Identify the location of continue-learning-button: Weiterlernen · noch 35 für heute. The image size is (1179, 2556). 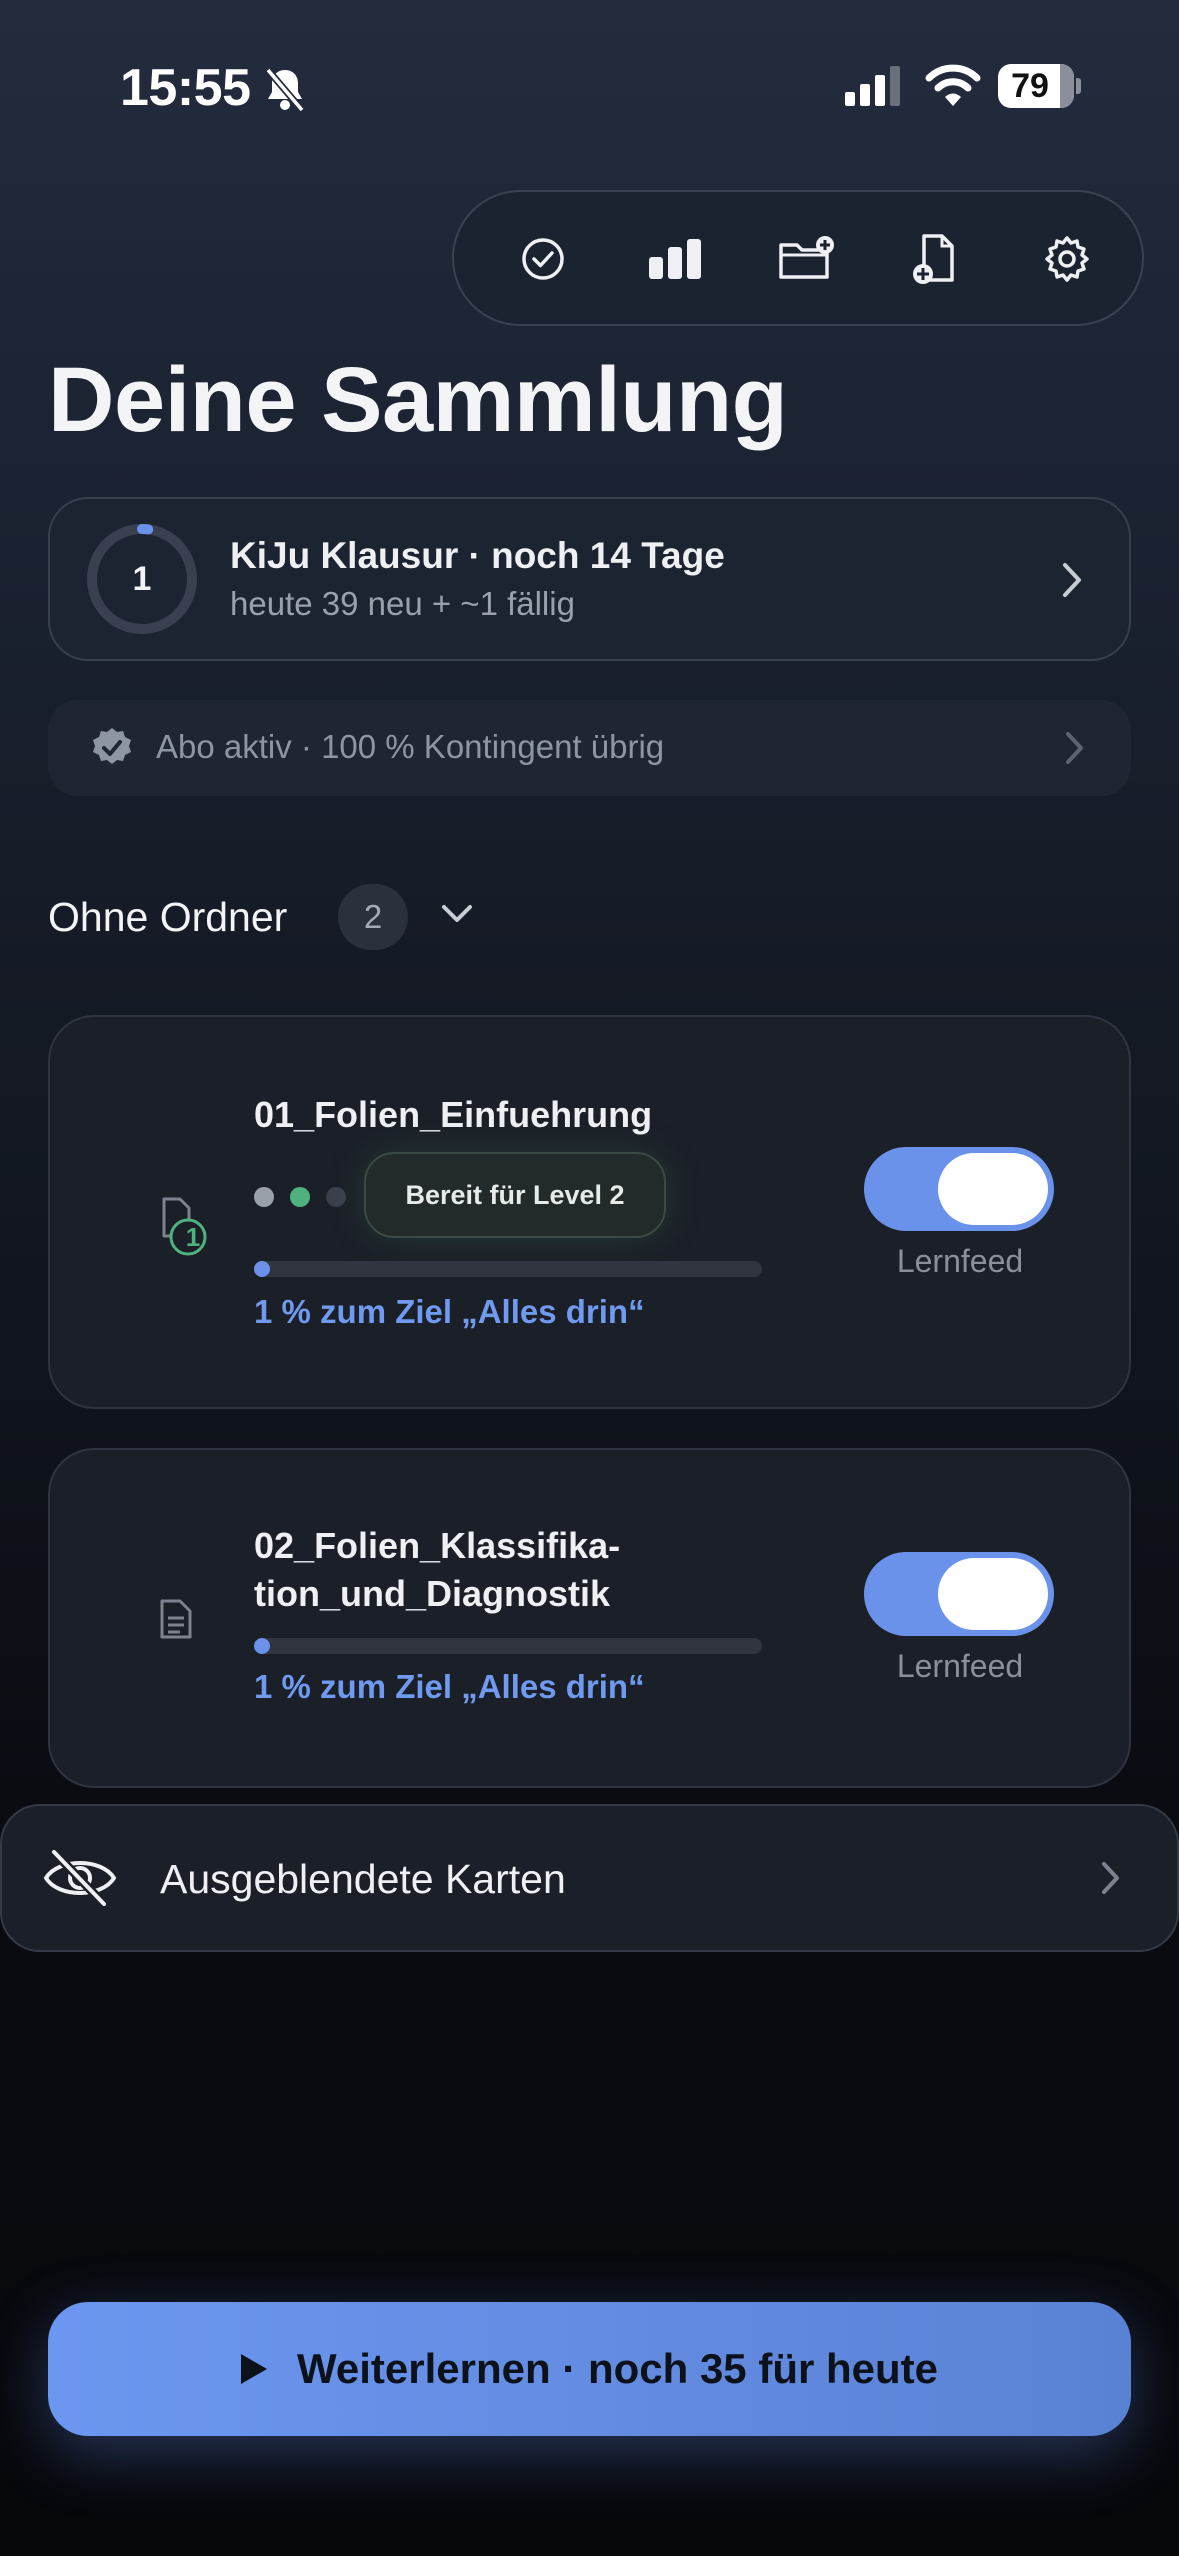
(589, 2369).